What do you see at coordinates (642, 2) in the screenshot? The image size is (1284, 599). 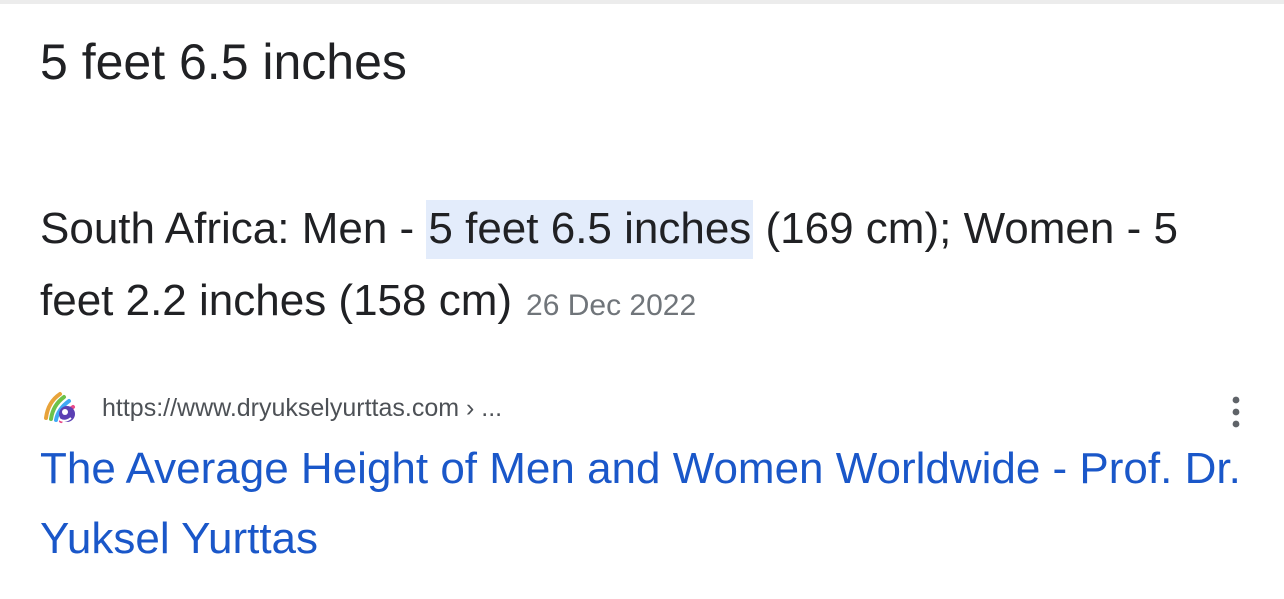 I see `top-divider` at bounding box center [642, 2].